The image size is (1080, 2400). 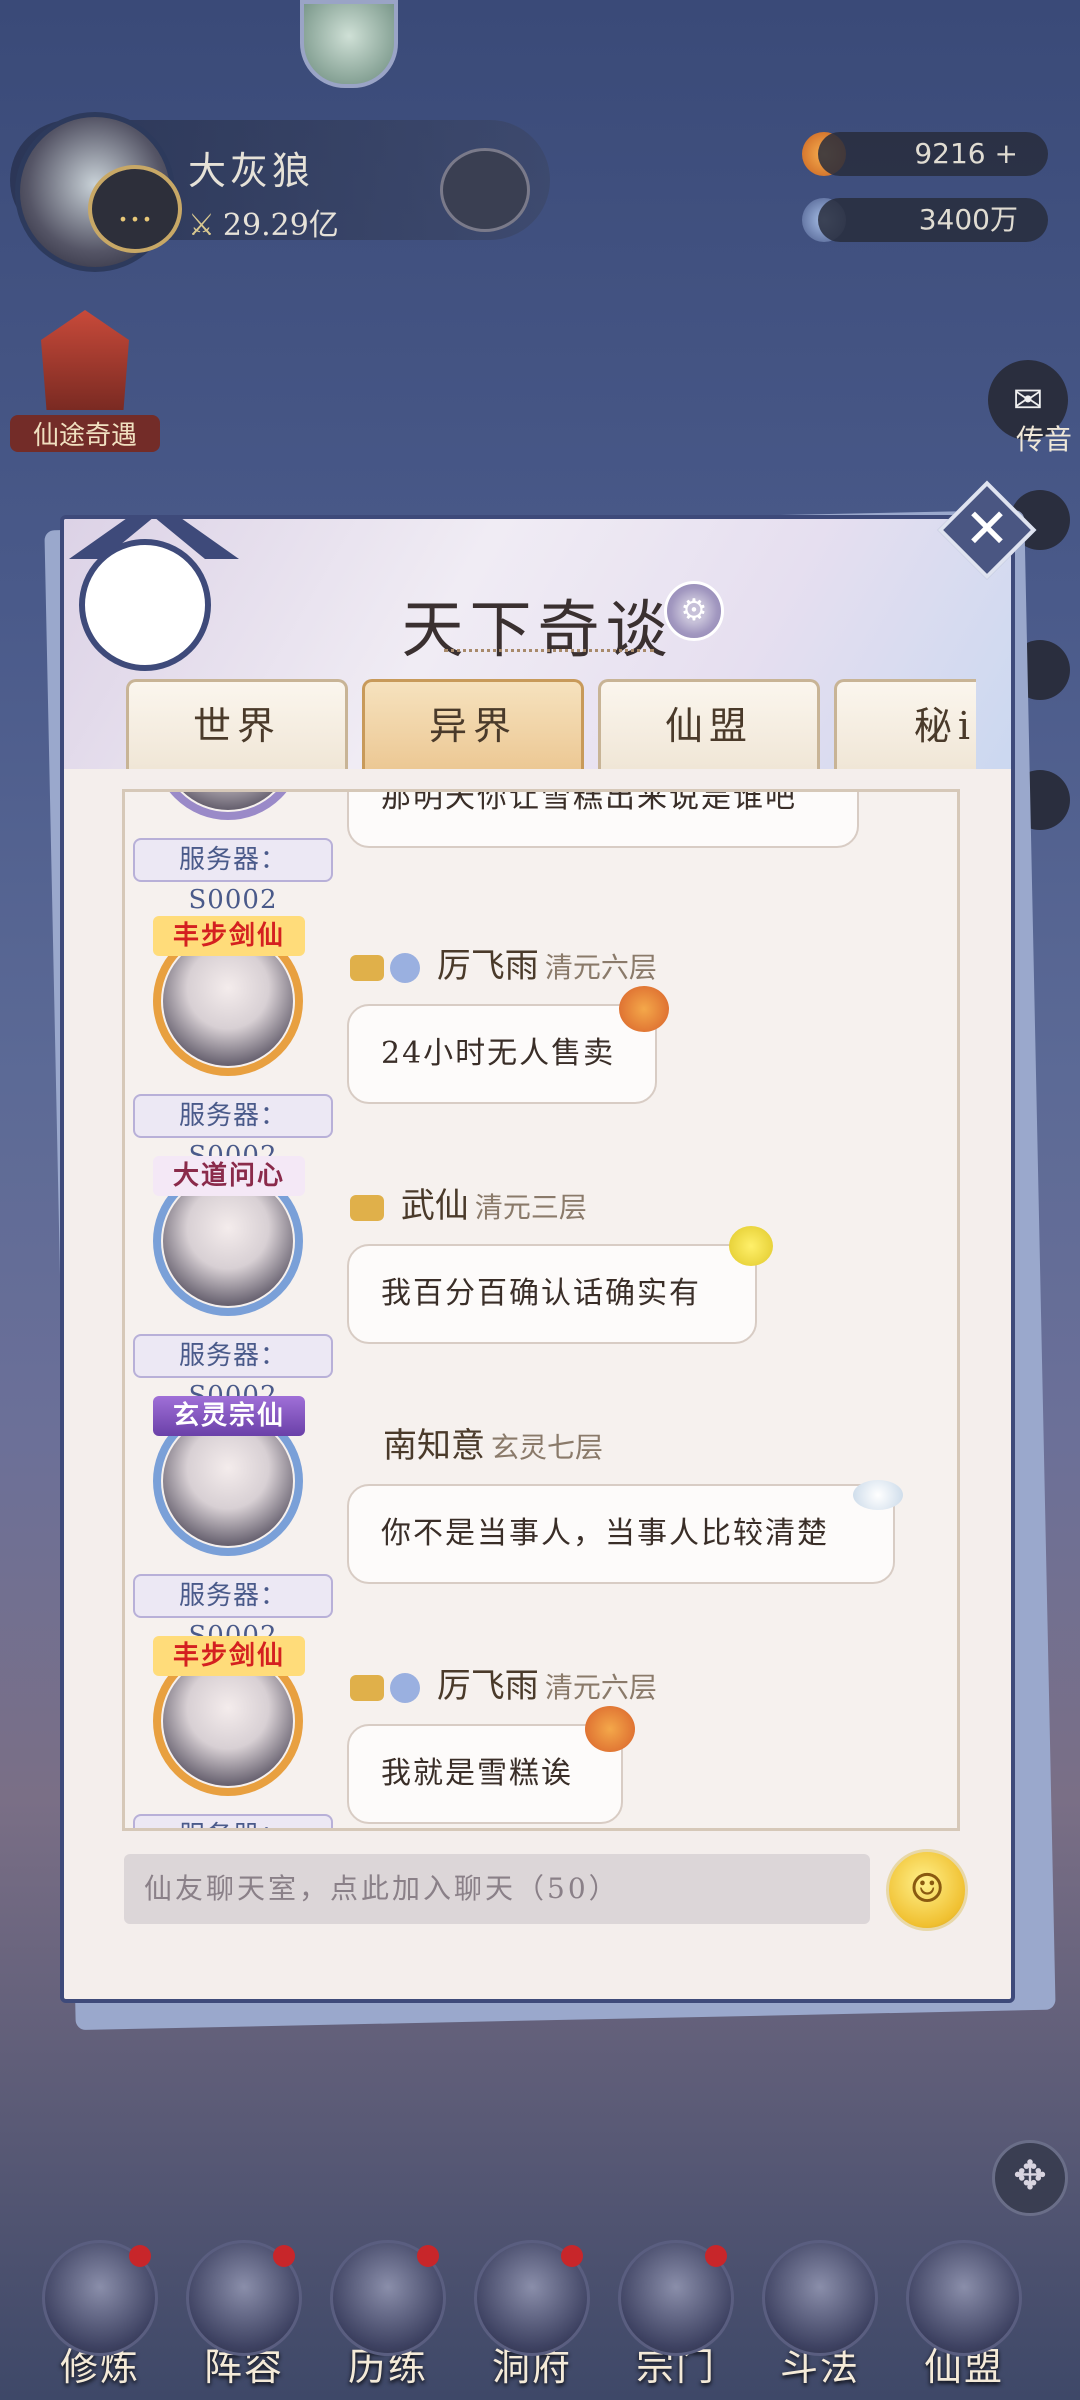 What do you see at coordinates (621, 1534) in the screenshot?
I see `message-bubble: 你不是当事人，当事人比较清楚` at bounding box center [621, 1534].